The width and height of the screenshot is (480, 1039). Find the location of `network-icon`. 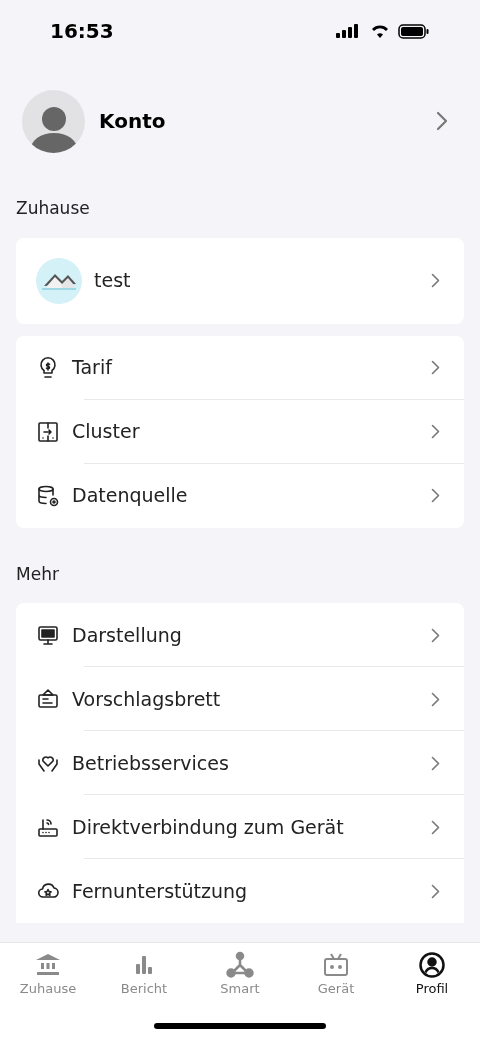

network-icon is located at coordinates (240, 965).